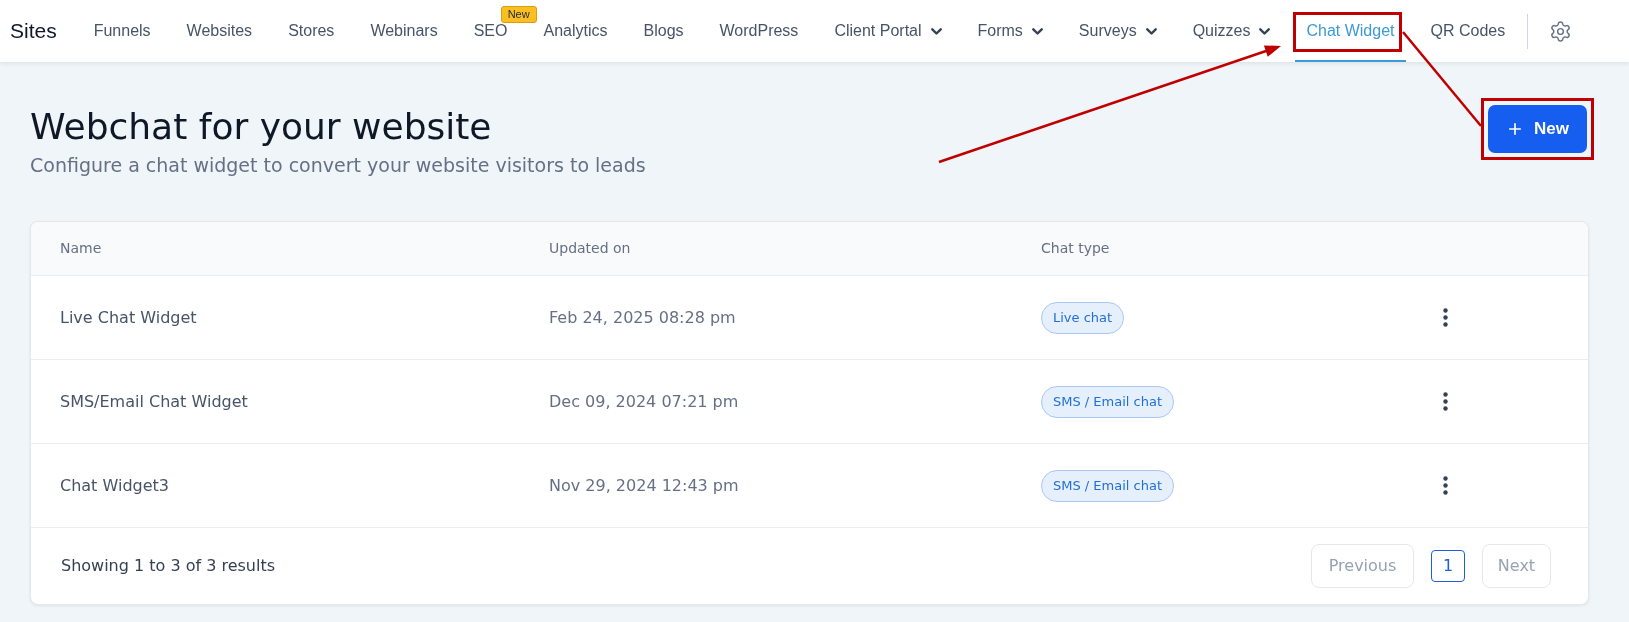 The image size is (1629, 622). What do you see at coordinates (644, 485) in the screenshot?
I see `table-cell-text: Nov 29, 2024 12:43 pm` at bounding box center [644, 485].